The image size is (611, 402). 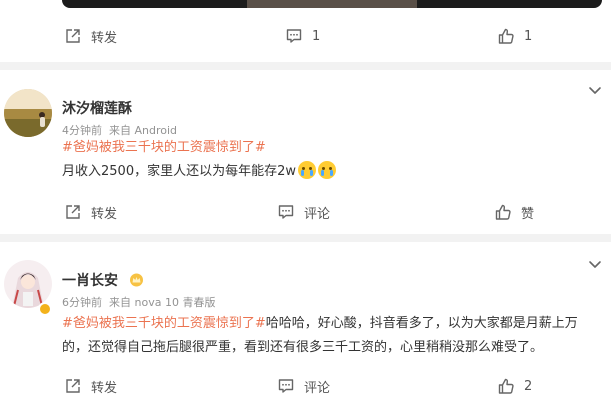 I want to click on username: 沐汐榴莲酥, so click(x=97, y=108).